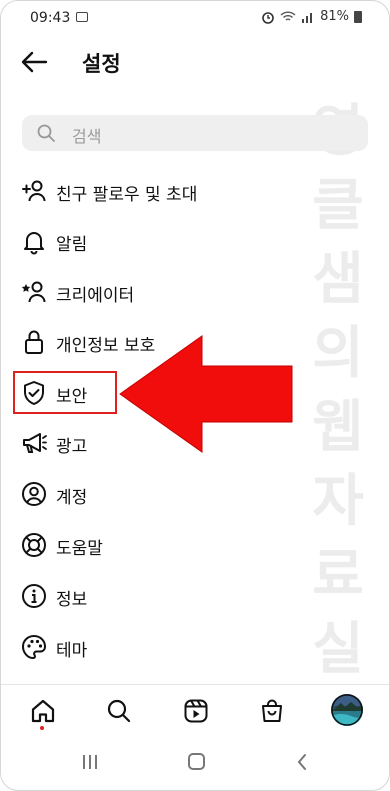 Image resolution: width=390 pixels, height=791 pixels. I want to click on back-button, so click(34, 62).